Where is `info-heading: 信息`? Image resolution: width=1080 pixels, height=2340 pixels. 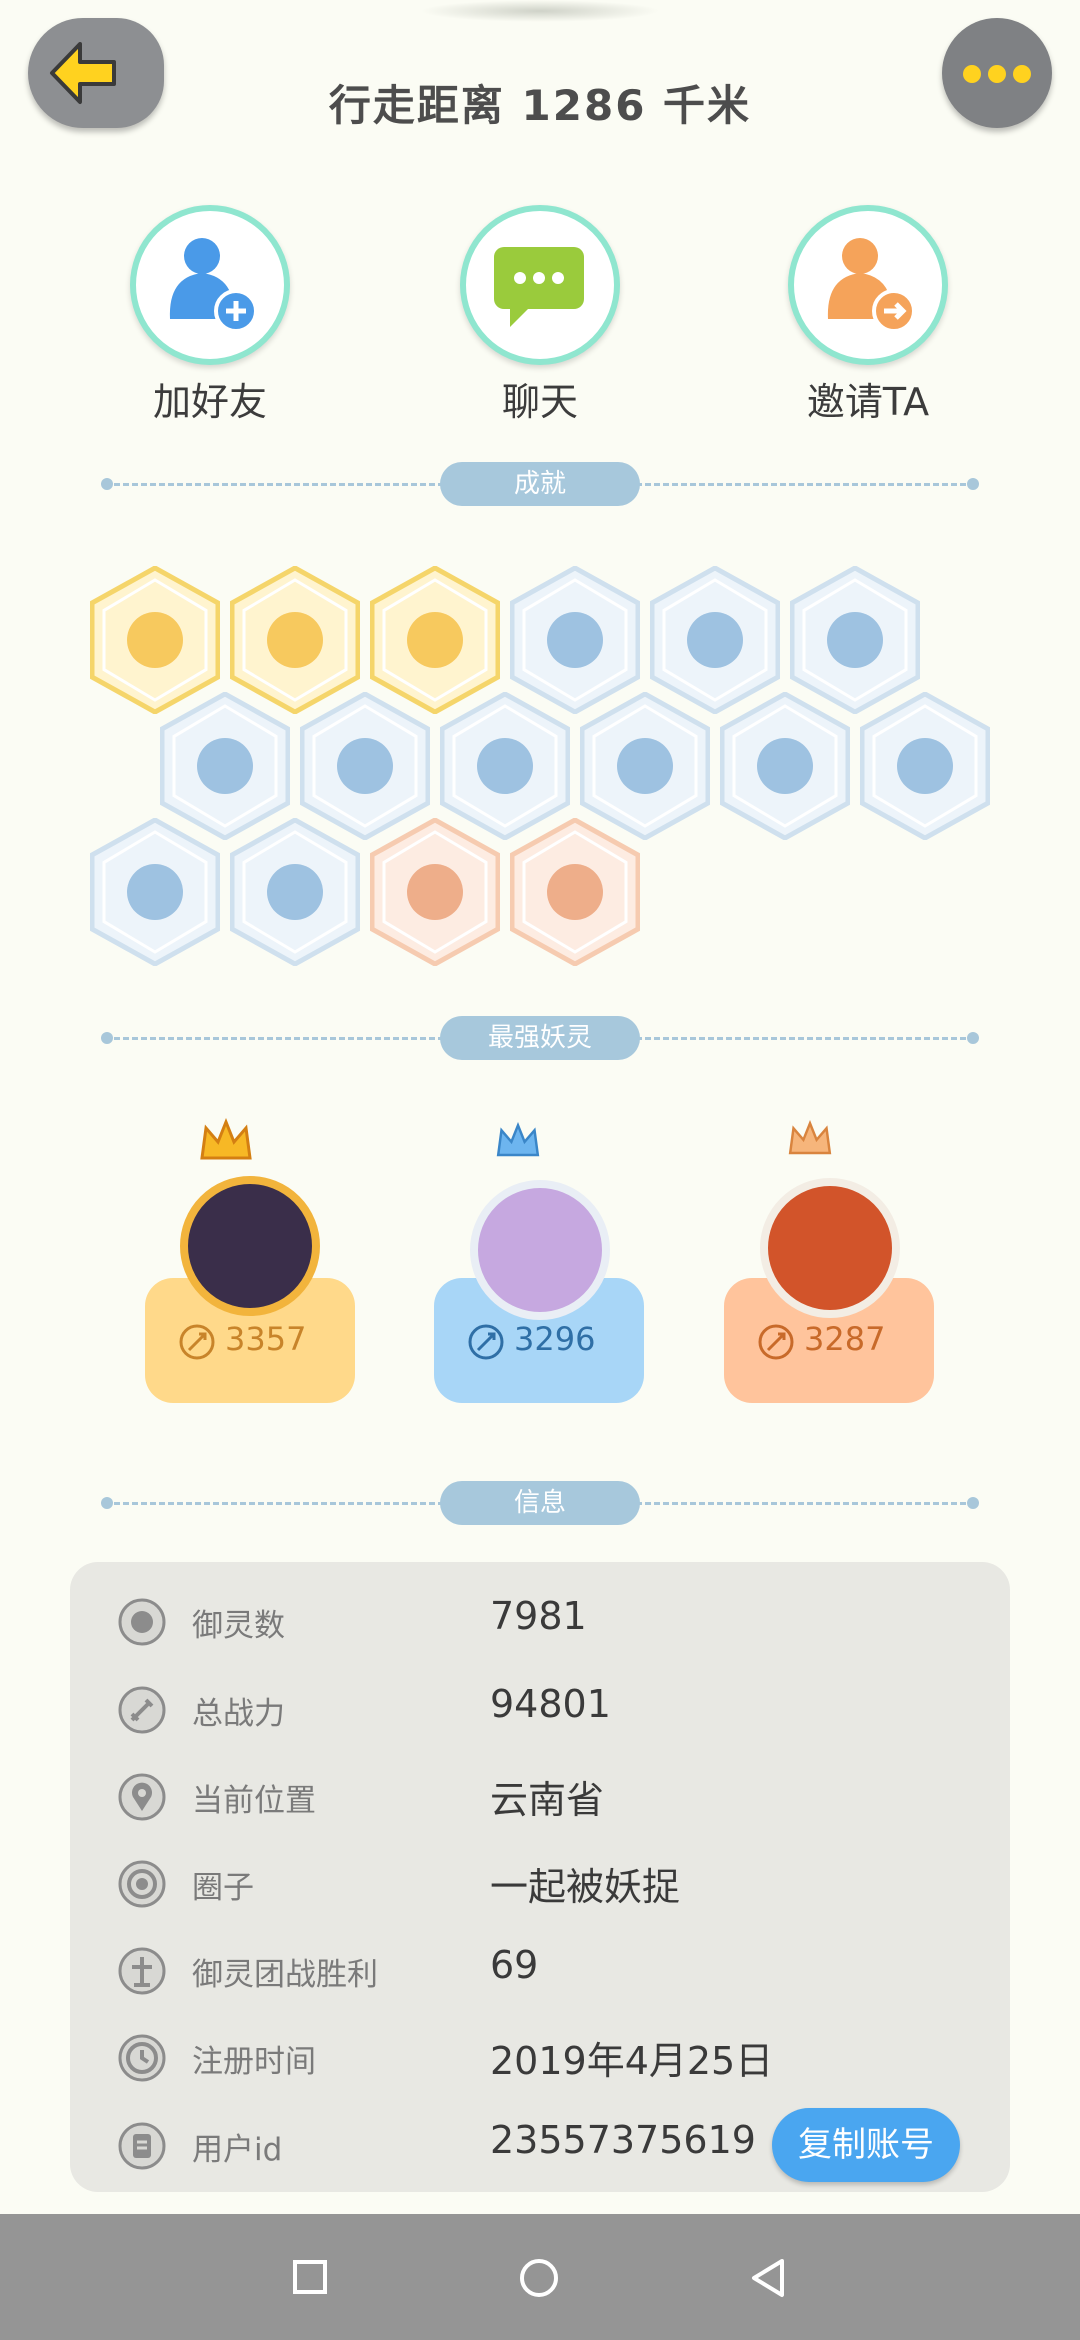 info-heading: 信息 is located at coordinates (540, 1503).